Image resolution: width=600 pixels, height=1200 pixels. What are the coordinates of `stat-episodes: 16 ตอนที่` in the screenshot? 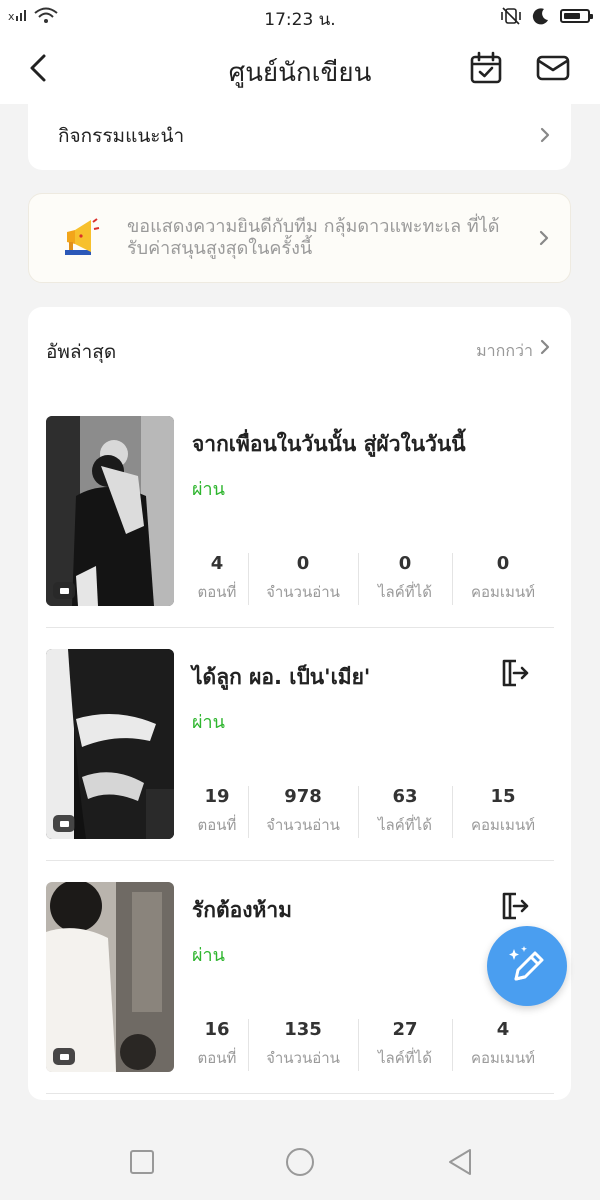 It's located at (217, 1045).